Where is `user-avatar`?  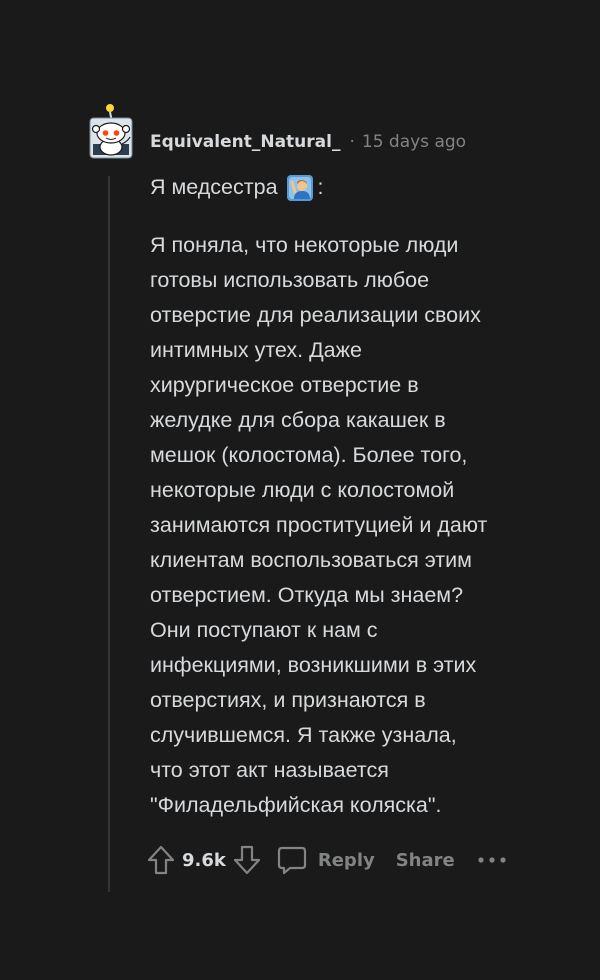 user-avatar is located at coordinates (110, 132).